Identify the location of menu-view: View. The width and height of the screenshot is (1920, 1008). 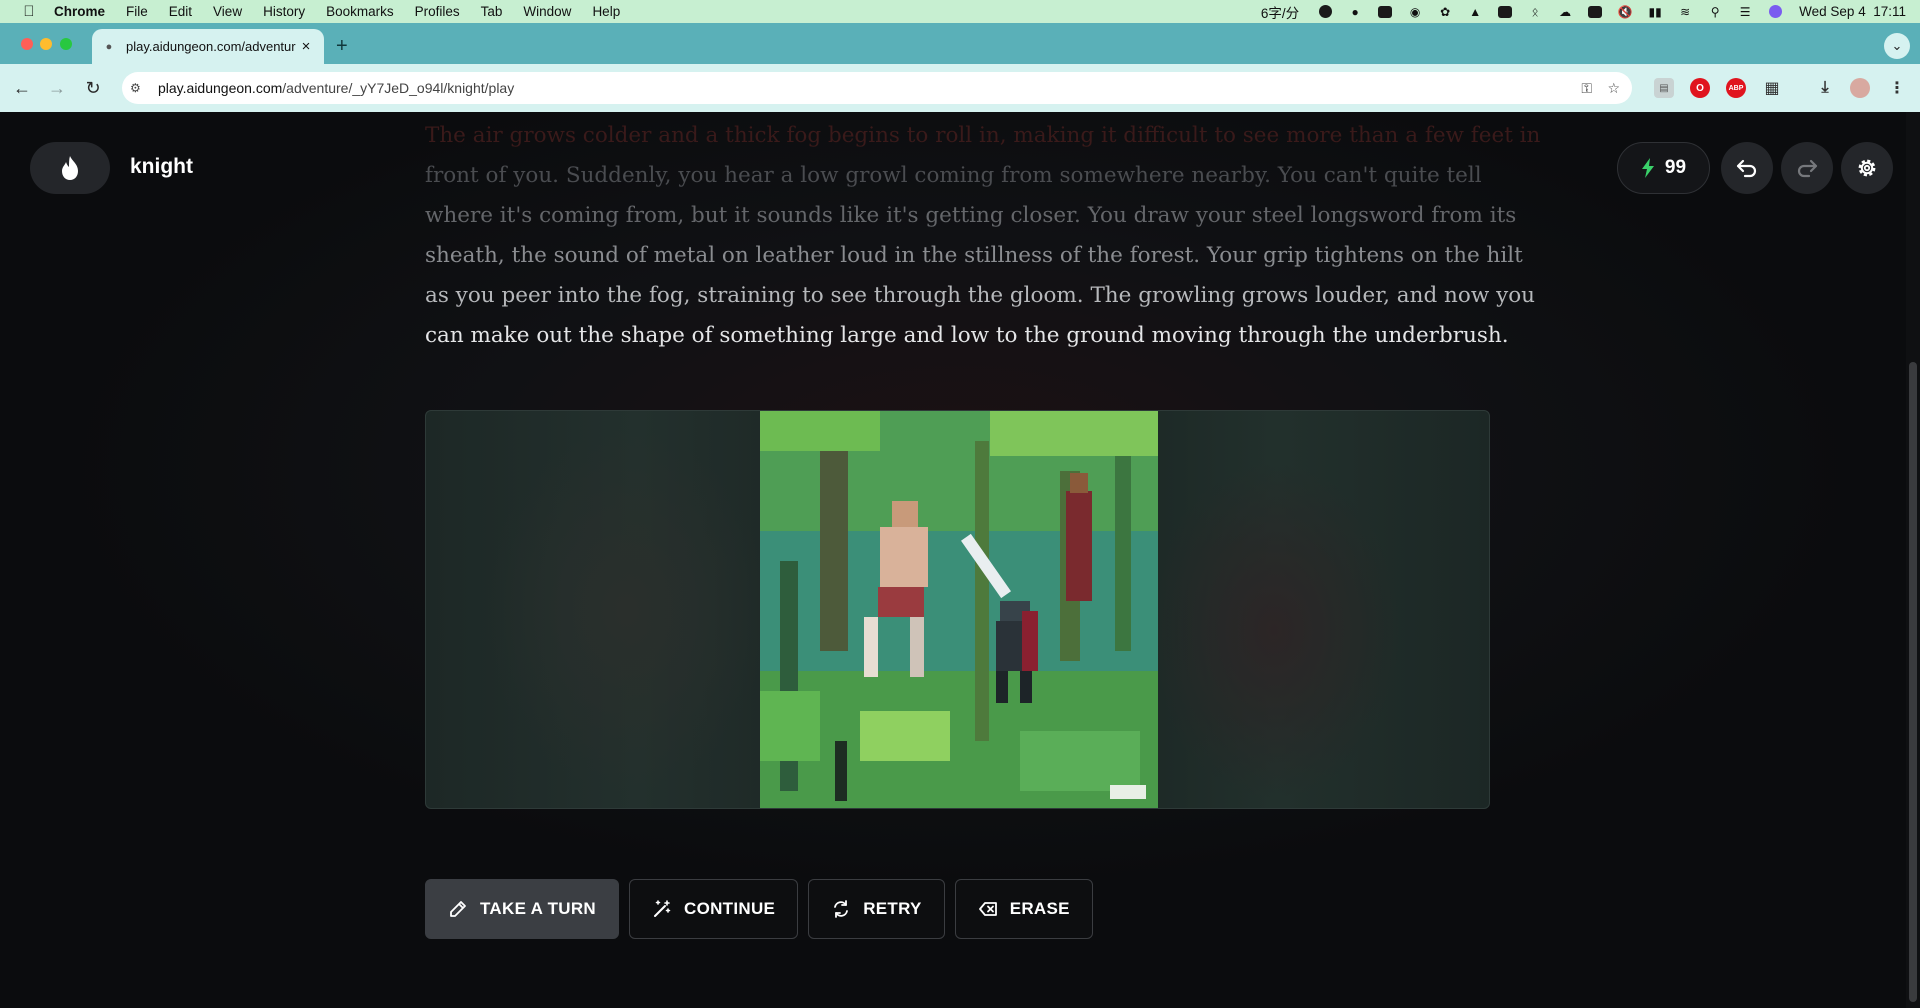
(227, 11).